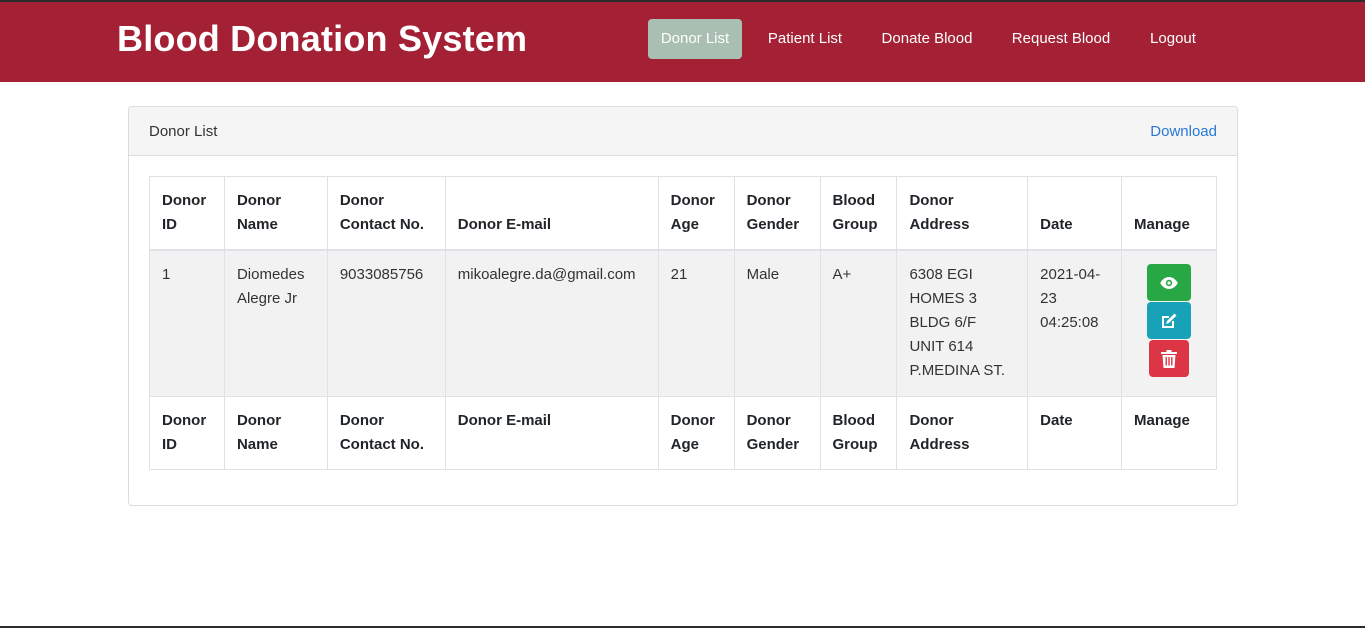  I want to click on column-footer: Blood Group, so click(858, 432).